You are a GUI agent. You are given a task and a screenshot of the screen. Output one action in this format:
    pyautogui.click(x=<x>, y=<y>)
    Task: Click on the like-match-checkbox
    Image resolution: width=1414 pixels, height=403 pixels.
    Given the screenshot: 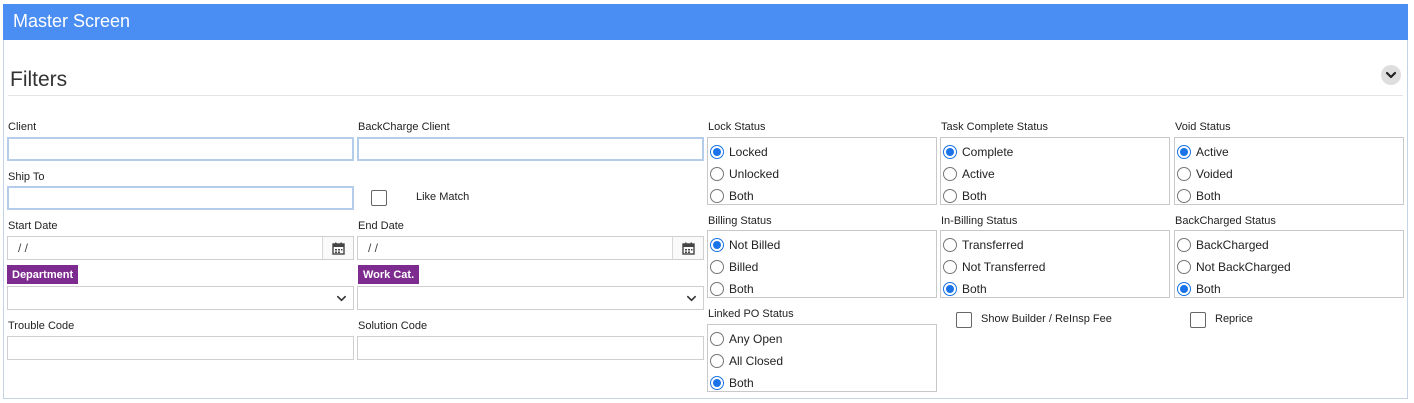 What is the action you would take?
    pyautogui.click(x=379, y=198)
    